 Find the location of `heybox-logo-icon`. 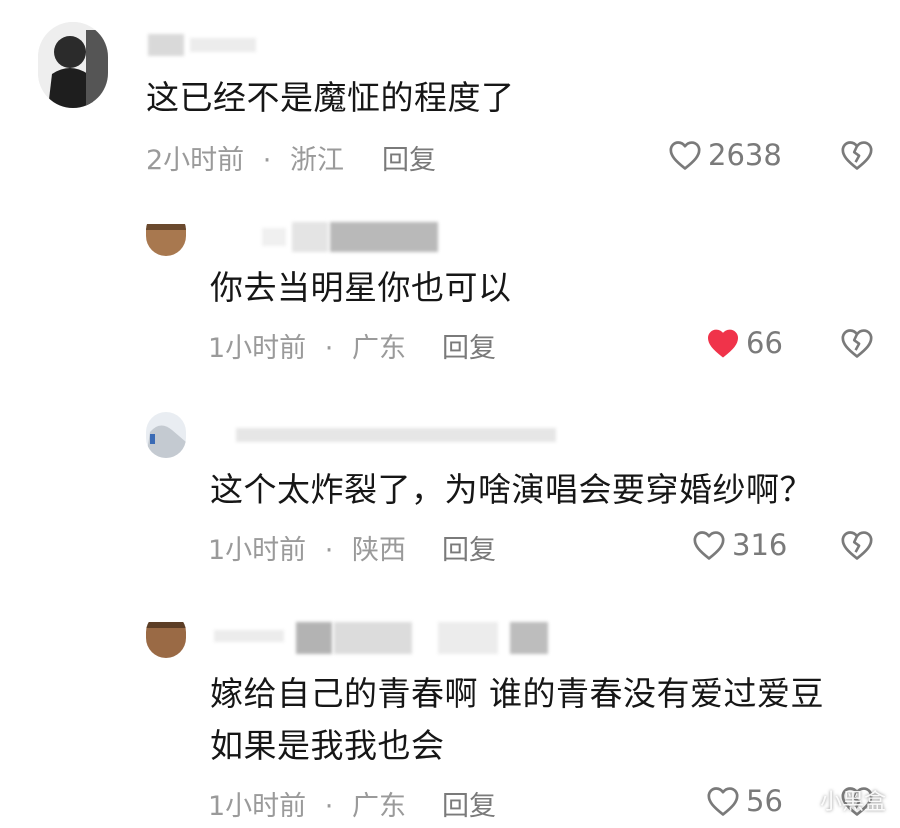

heybox-logo-icon is located at coordinates (803, 800).